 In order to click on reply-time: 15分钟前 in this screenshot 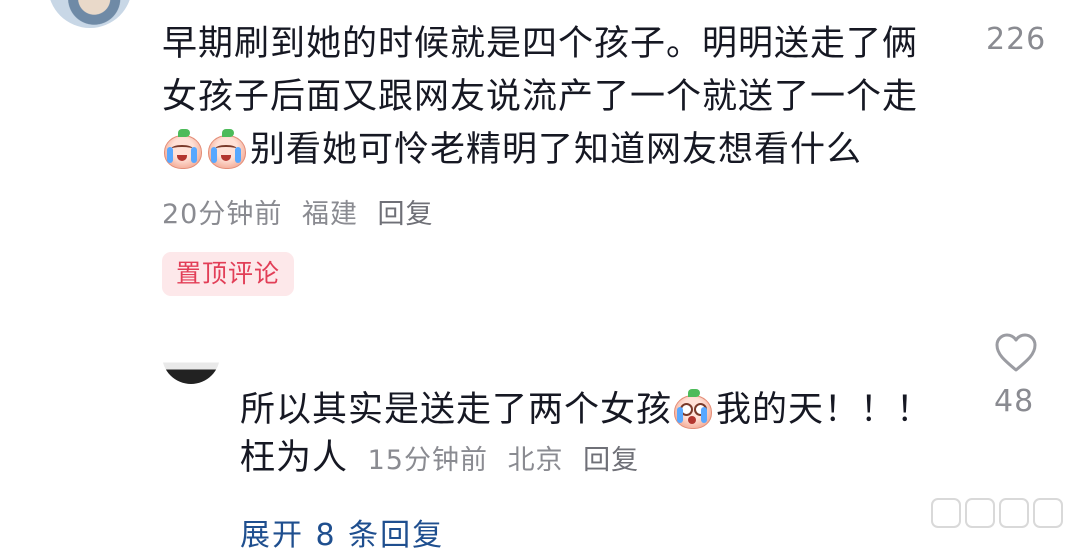, I will do `click(427, 460)`.